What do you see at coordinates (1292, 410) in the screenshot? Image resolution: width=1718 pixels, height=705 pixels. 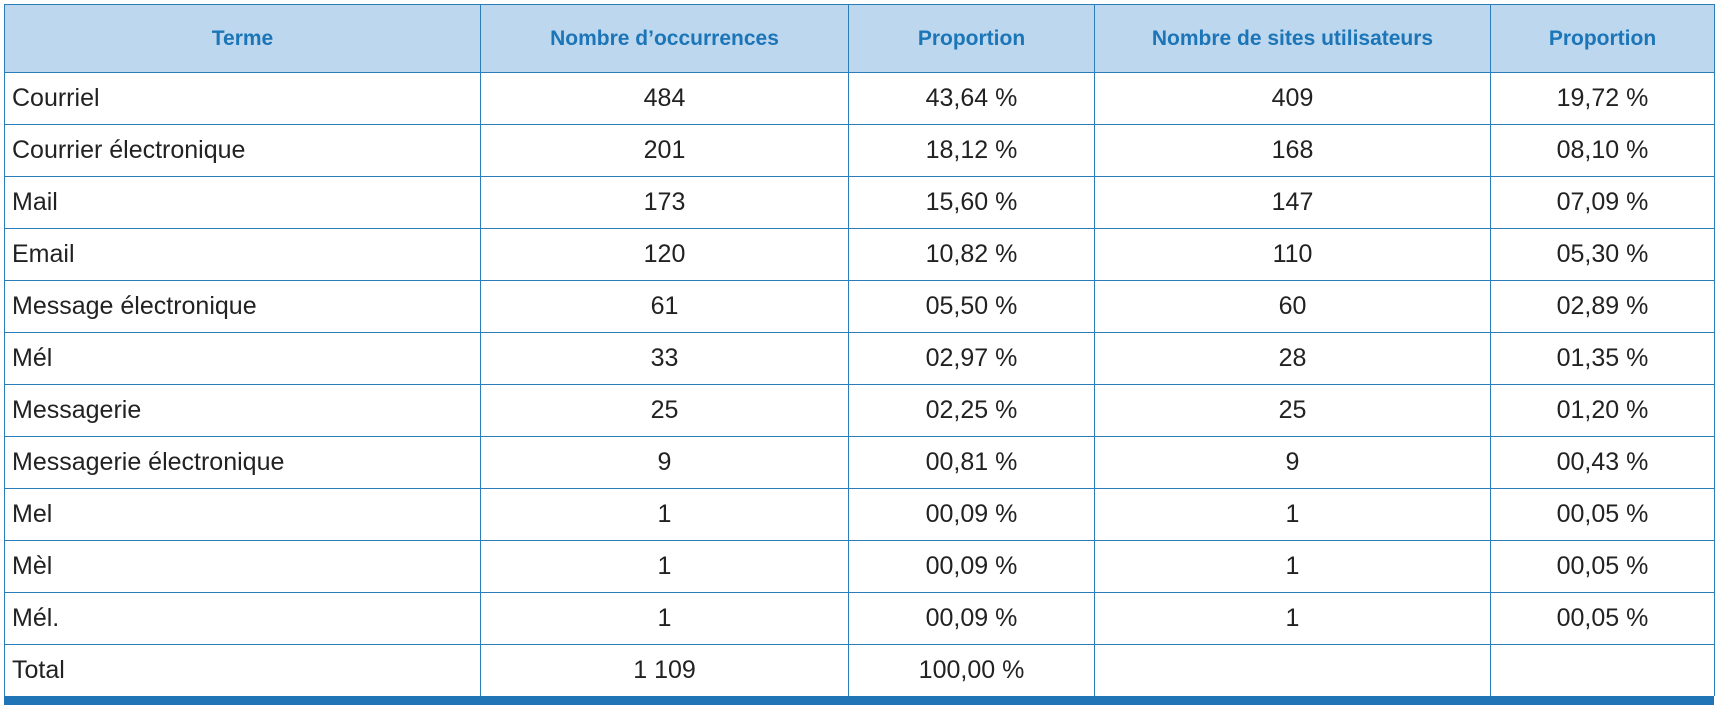 I see `sites-cell: 25` at bounding box center [1292, 410].